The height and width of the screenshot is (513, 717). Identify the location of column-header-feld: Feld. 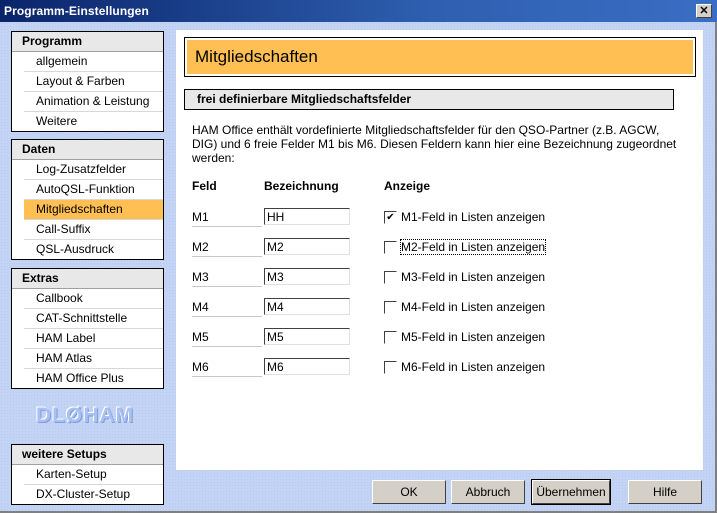
(204, 186).